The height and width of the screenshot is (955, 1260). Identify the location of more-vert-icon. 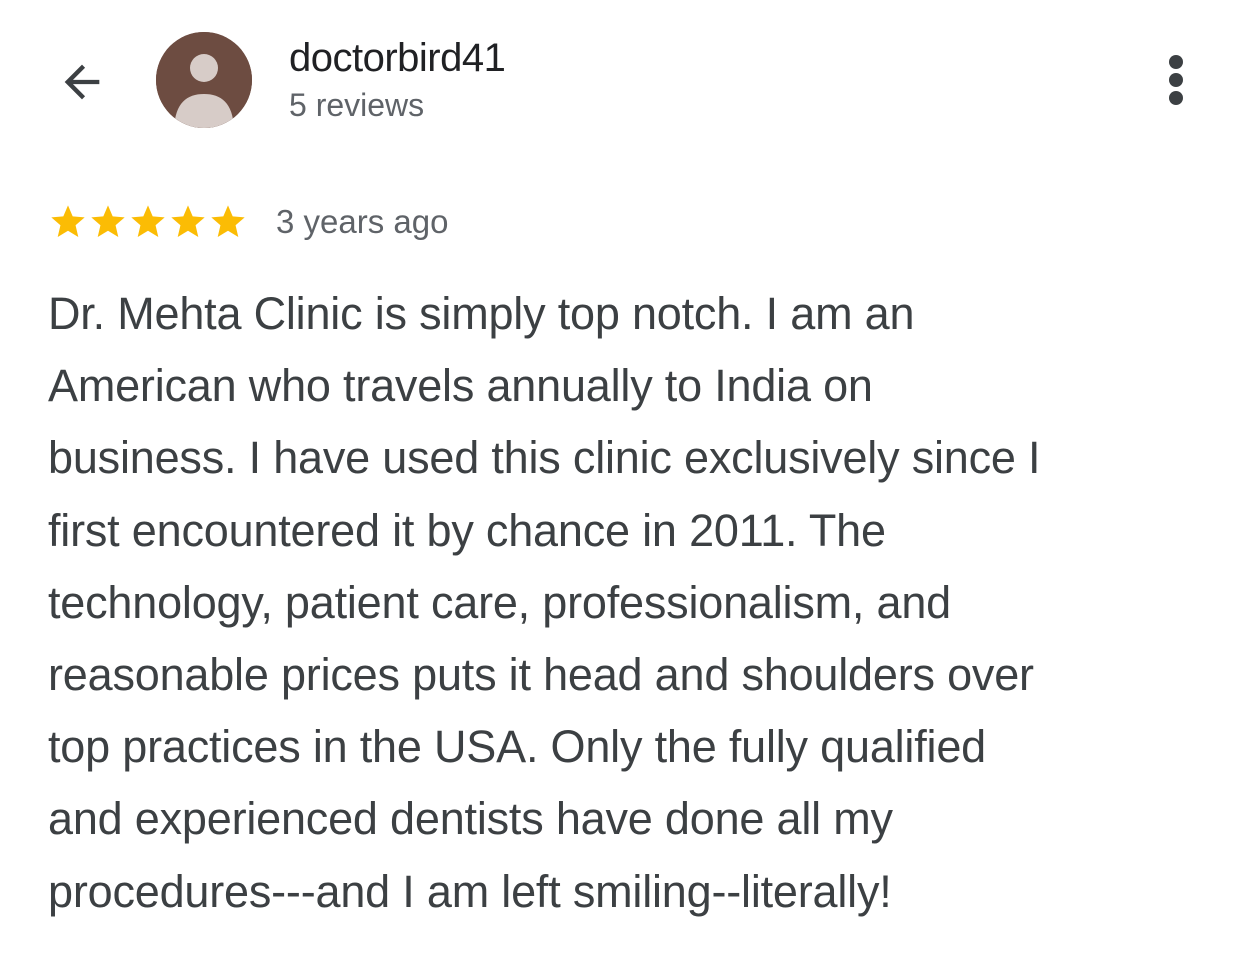
(1176, 80).